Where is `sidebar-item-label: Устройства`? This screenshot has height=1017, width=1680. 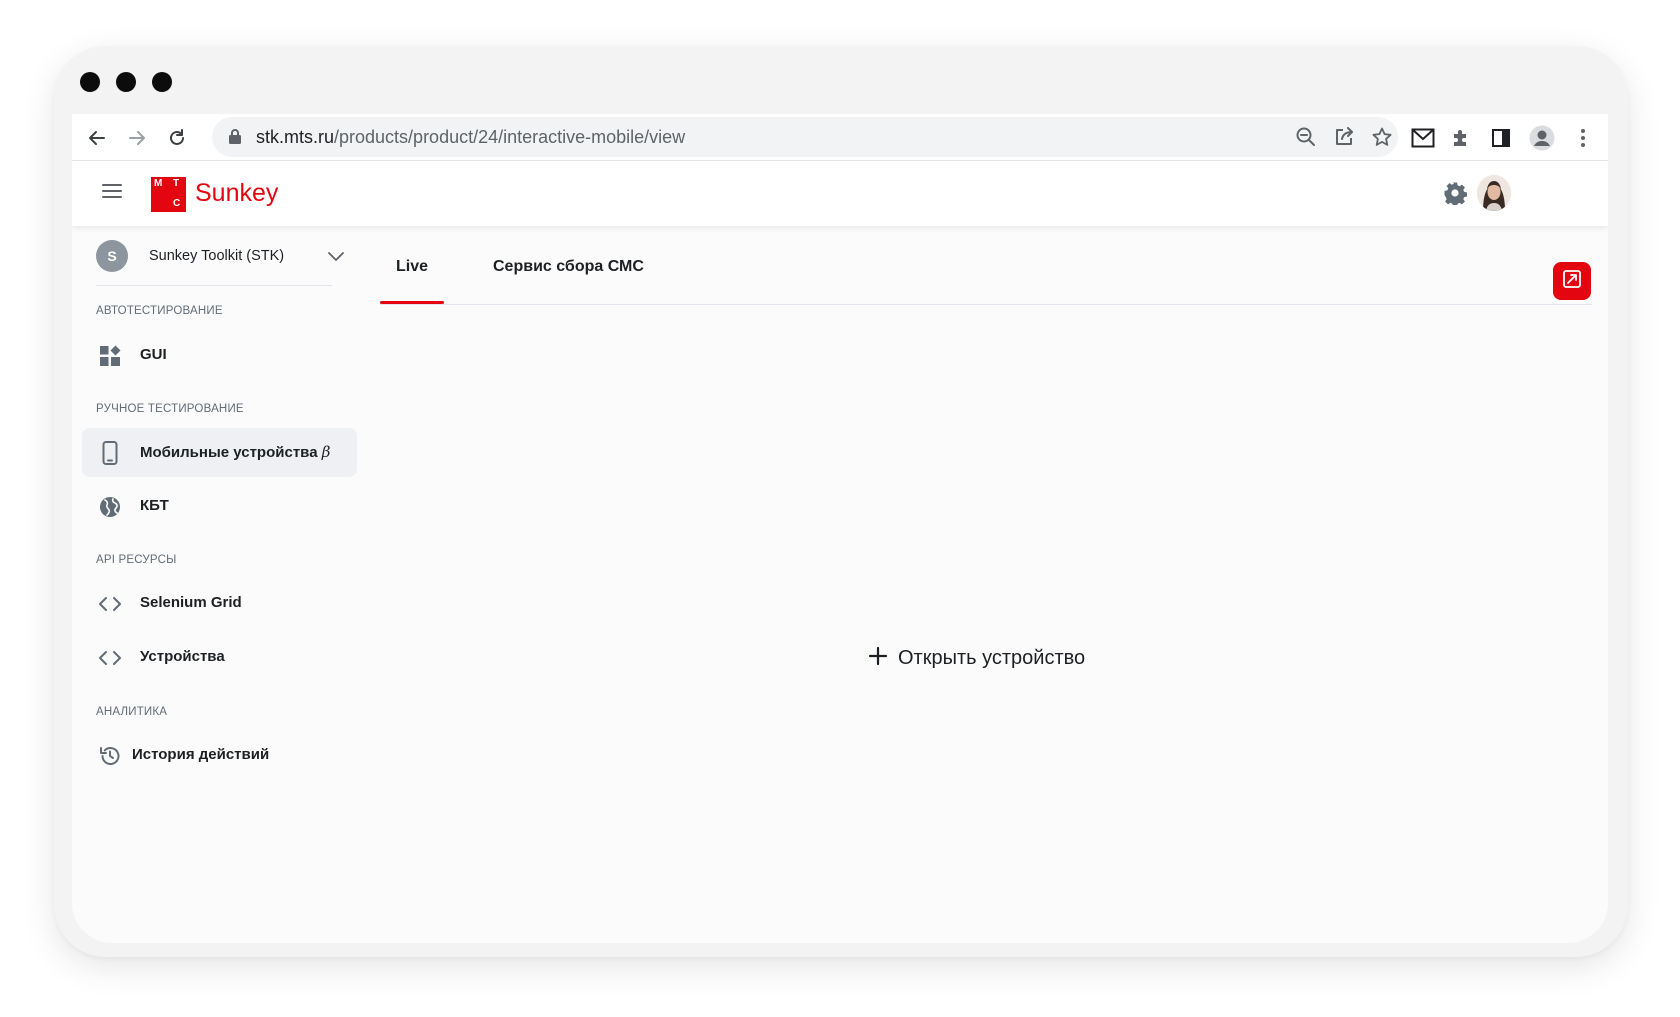
sidebar-item-label: Устройства is located at coordinates (182, 656).